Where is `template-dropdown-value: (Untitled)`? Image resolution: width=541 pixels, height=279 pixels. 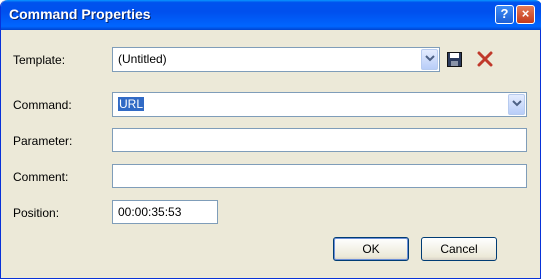
template-dropdown-value: (Untitled) is located at coordinates (142, 59).